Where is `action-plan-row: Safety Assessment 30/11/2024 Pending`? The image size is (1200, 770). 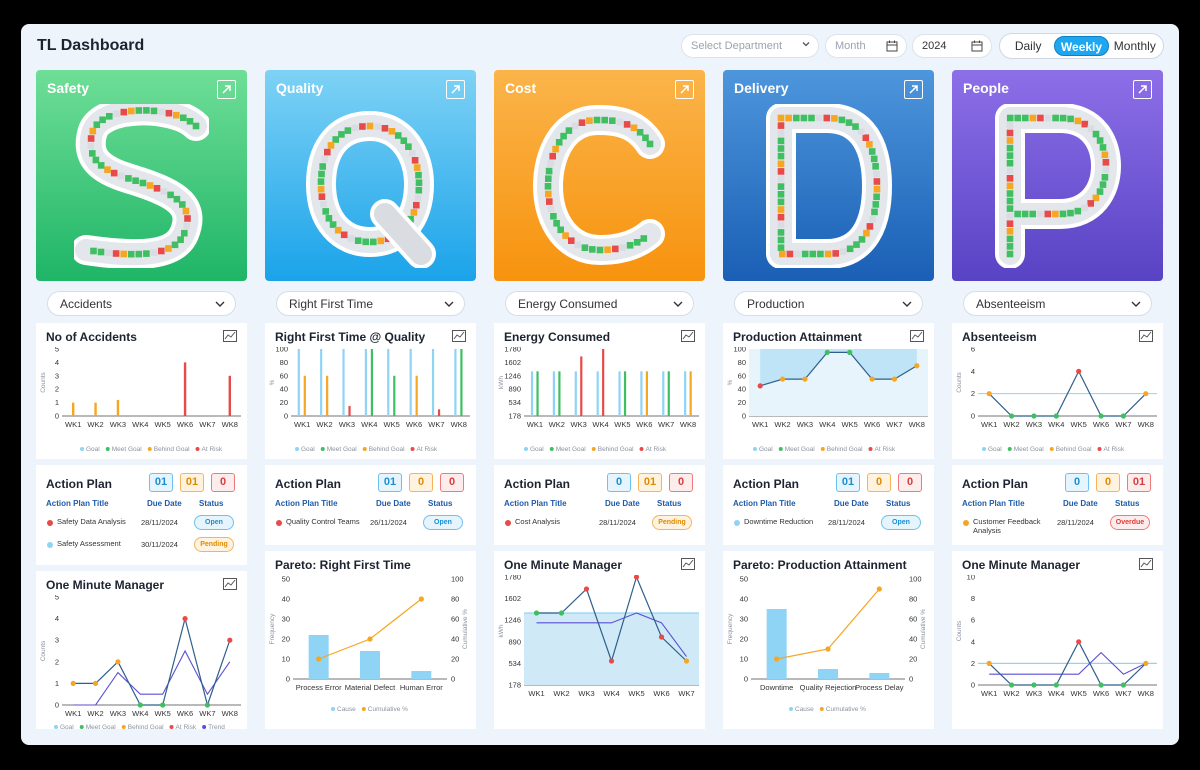
action-plan-row: Safety Assessment 30/11/2024 Pending is located at coordinates (141, 545).